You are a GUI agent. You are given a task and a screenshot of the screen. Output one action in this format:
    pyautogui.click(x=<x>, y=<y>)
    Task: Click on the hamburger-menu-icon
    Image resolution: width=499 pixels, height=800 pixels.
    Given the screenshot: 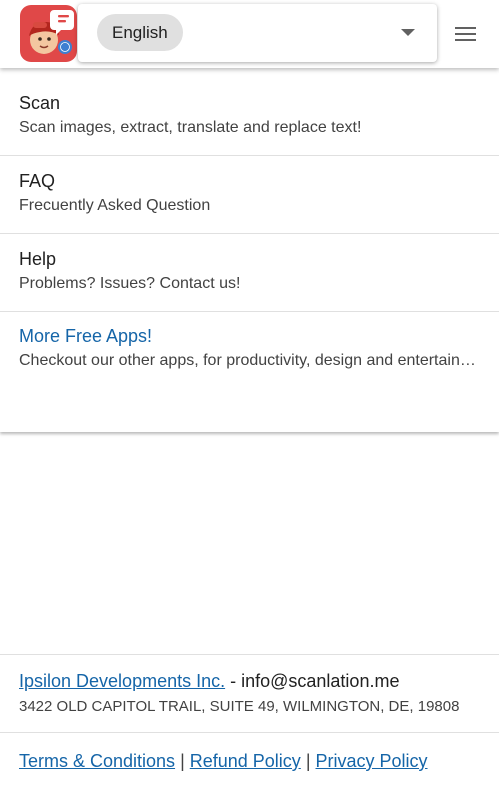 What is the action you would take?
    pyautogui.click(x=465, y=34)
    